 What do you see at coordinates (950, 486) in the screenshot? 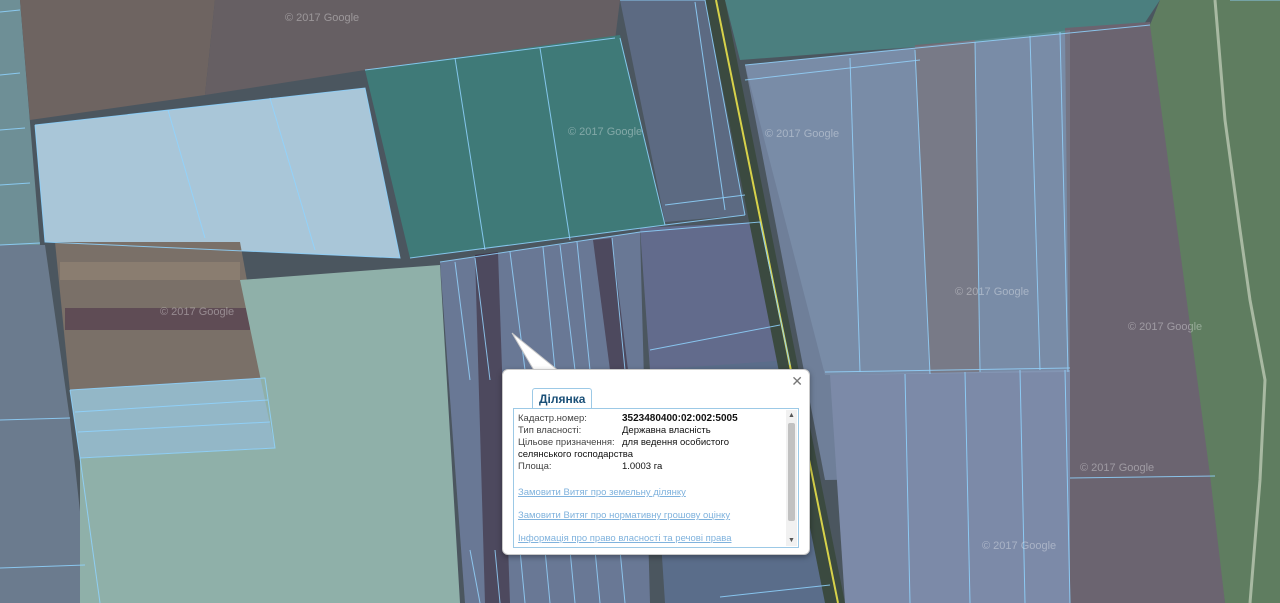
I see `field-right-bottom` at bounding box center [950, 486].